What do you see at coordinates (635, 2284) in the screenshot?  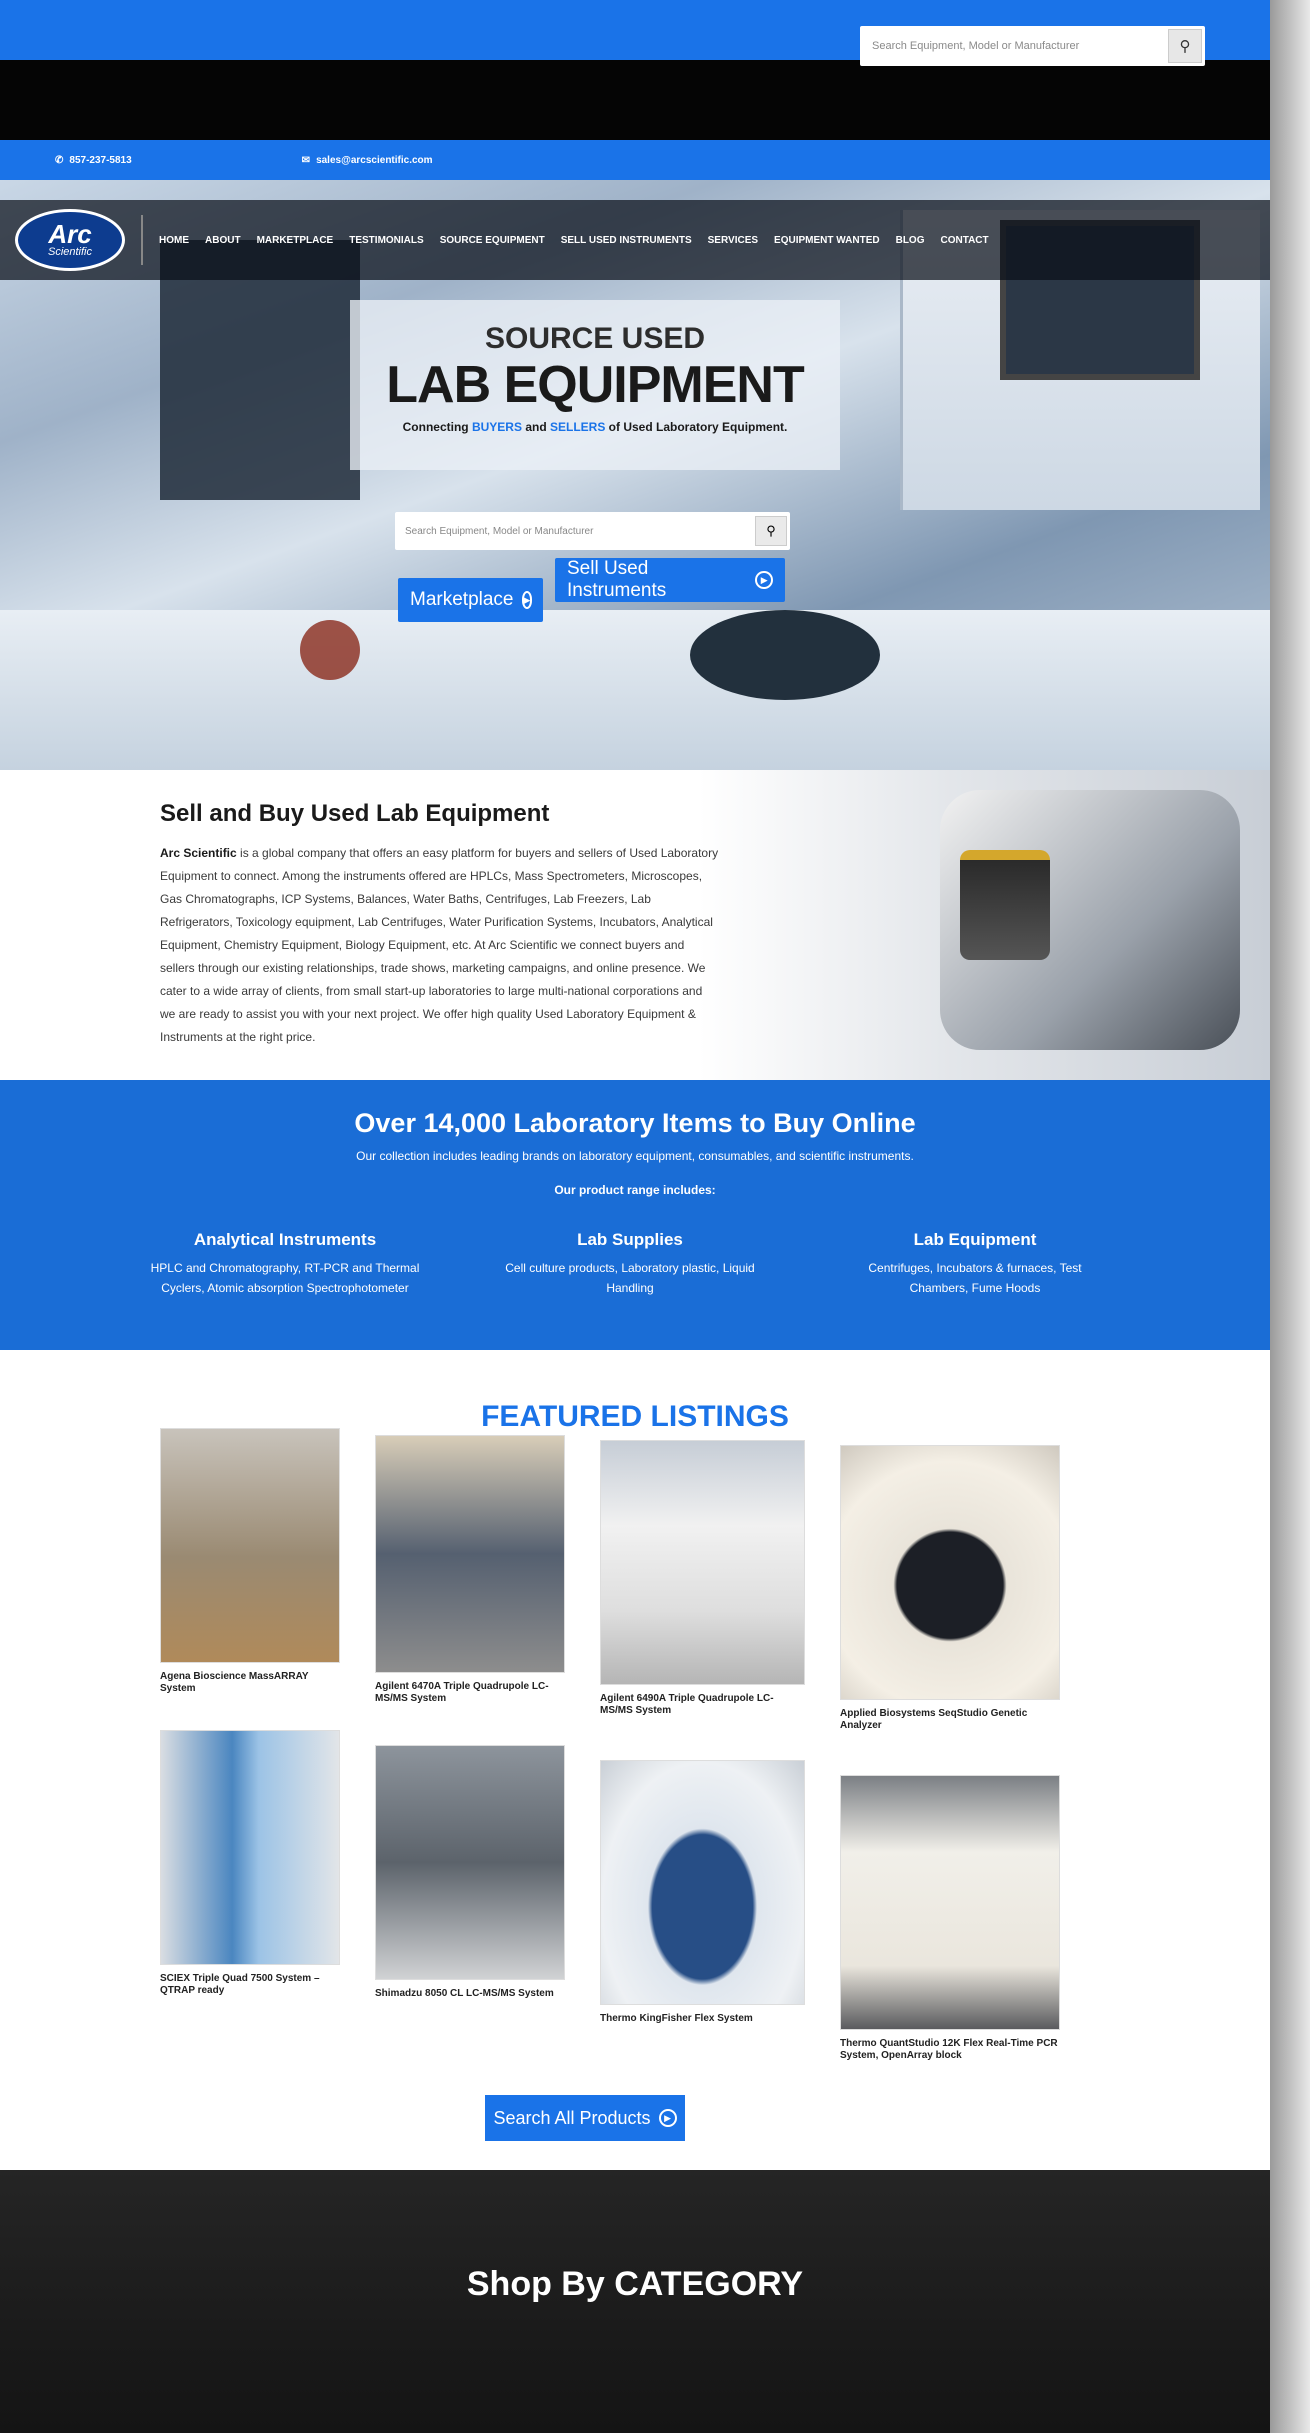 I see `category-title: Shop By CATEGORY` at bounding box center [635, 2284].